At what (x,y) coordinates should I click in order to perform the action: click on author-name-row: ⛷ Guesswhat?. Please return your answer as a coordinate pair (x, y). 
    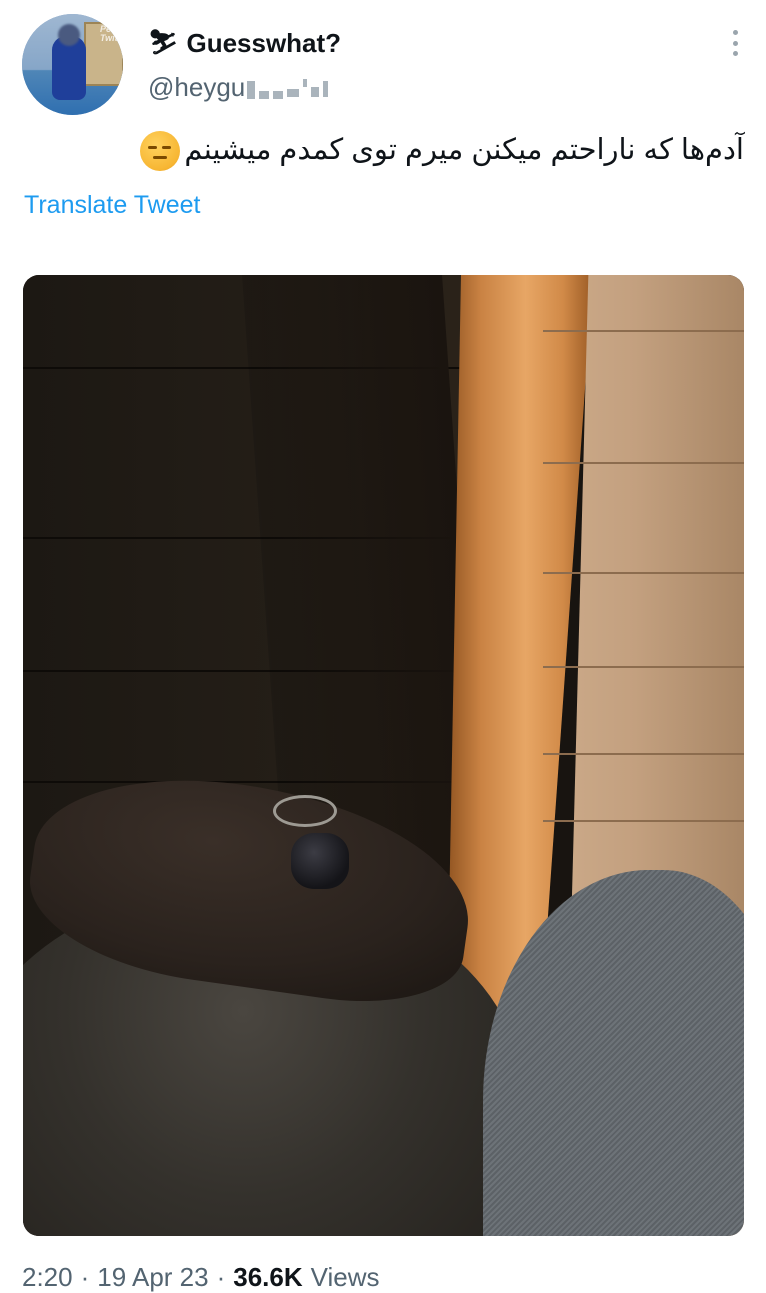
    Looking at the image, I should click on (244, 43).